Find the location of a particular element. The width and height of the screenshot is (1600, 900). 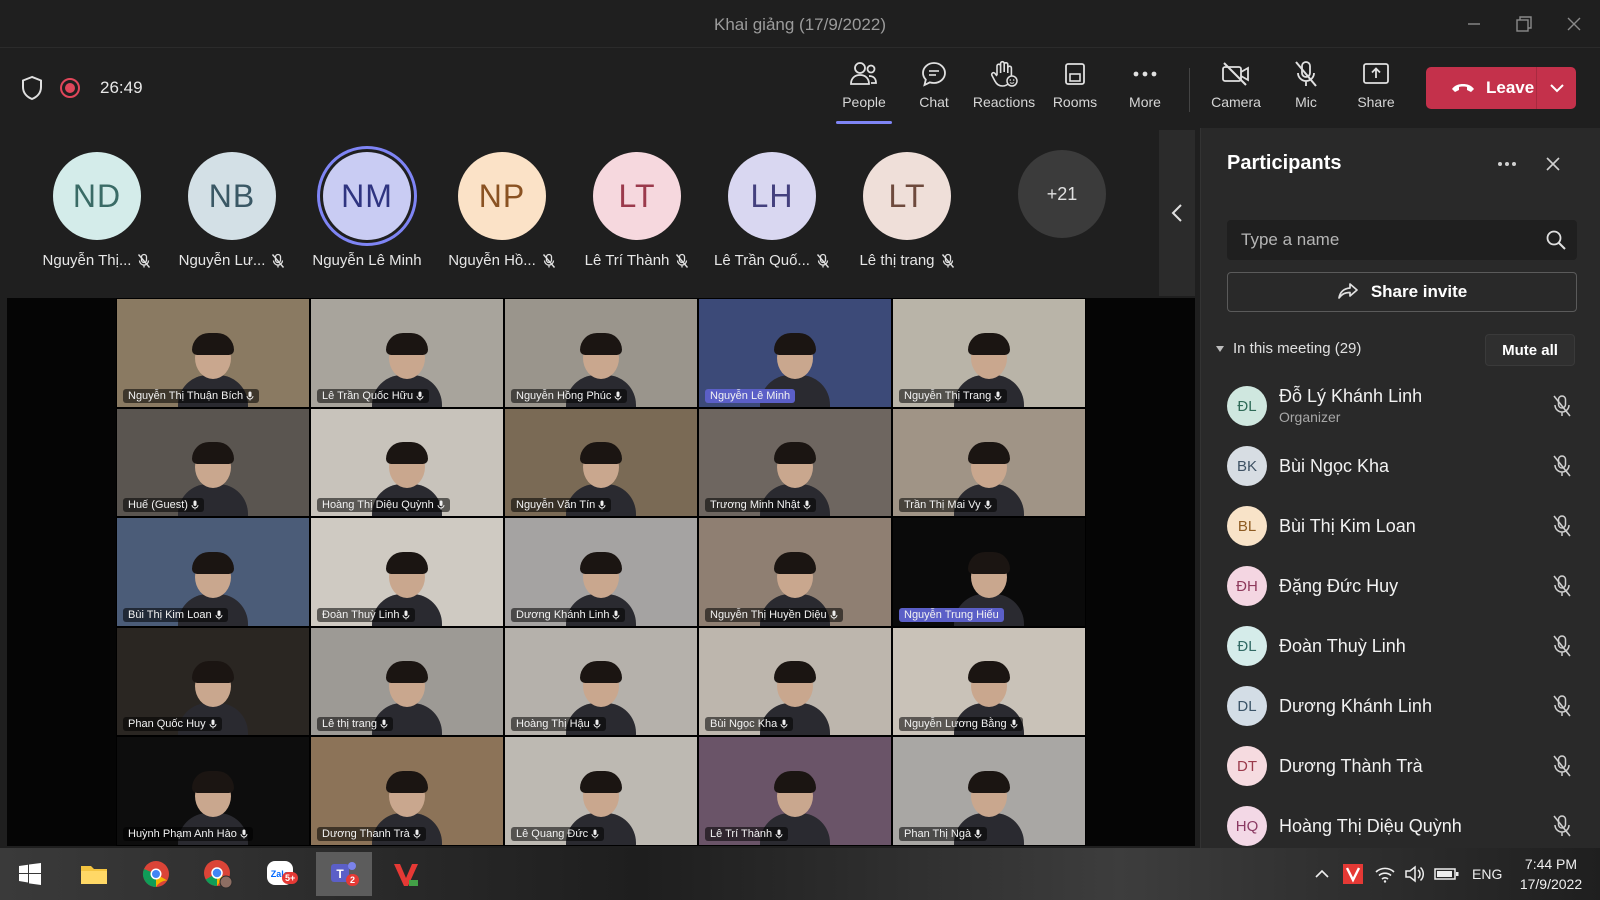

video-tile: Nguyễn Thị Thuận Bích is located at coordinates (213, 353).